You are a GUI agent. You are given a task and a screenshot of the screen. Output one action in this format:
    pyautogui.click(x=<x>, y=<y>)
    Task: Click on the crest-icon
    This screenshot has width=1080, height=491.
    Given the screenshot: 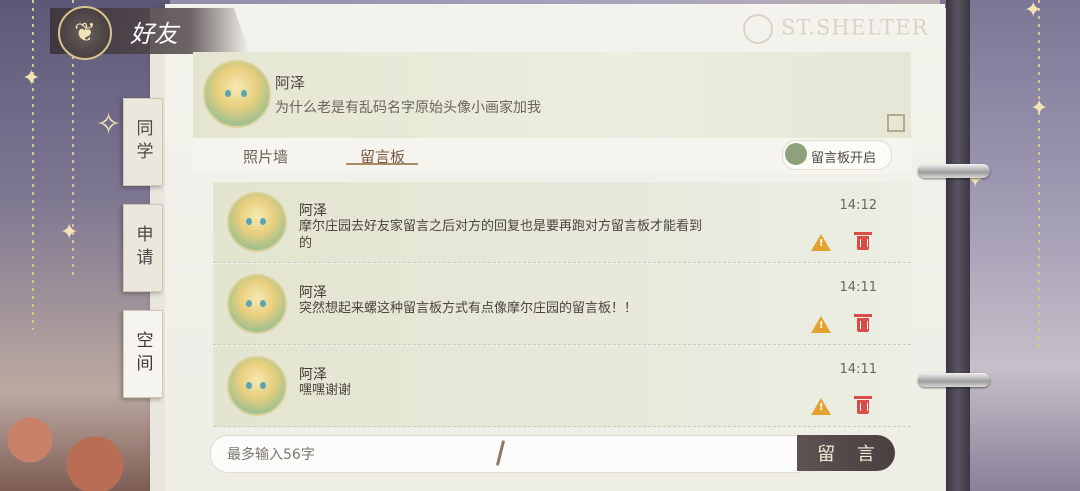 What is the action you would take?
    pyautogui.click(x=758, y=29)
    